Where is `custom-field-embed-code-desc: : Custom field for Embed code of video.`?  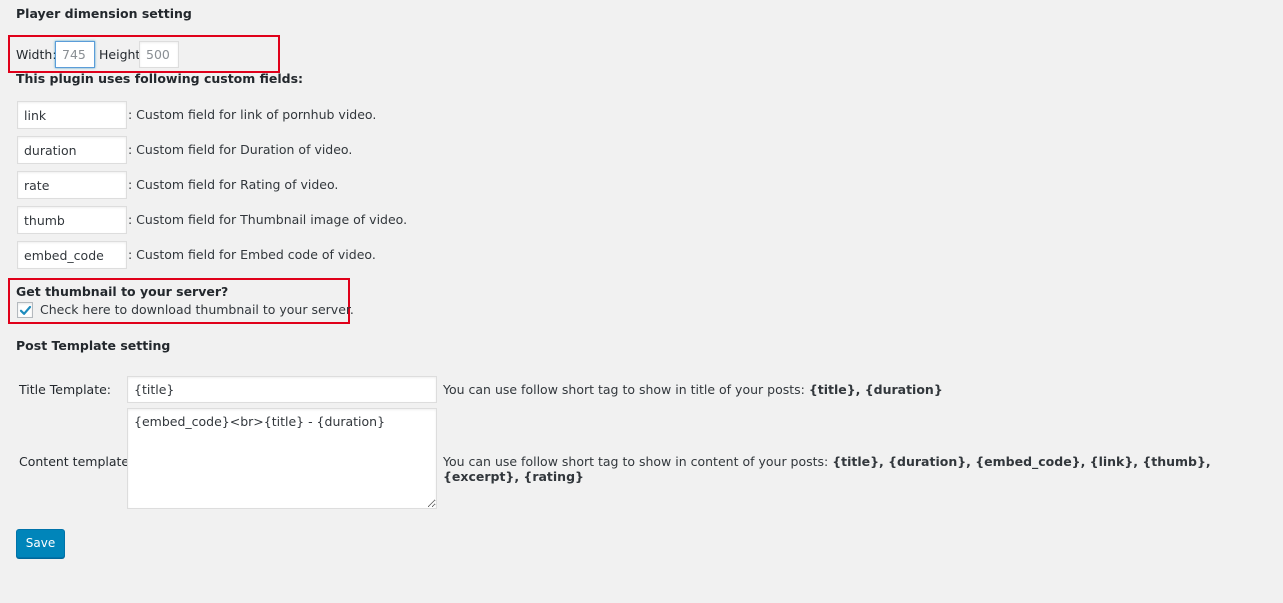 custom-field-embed-code-desc: : Custom field for Embed code of video. is located at coordinates (252, 254).